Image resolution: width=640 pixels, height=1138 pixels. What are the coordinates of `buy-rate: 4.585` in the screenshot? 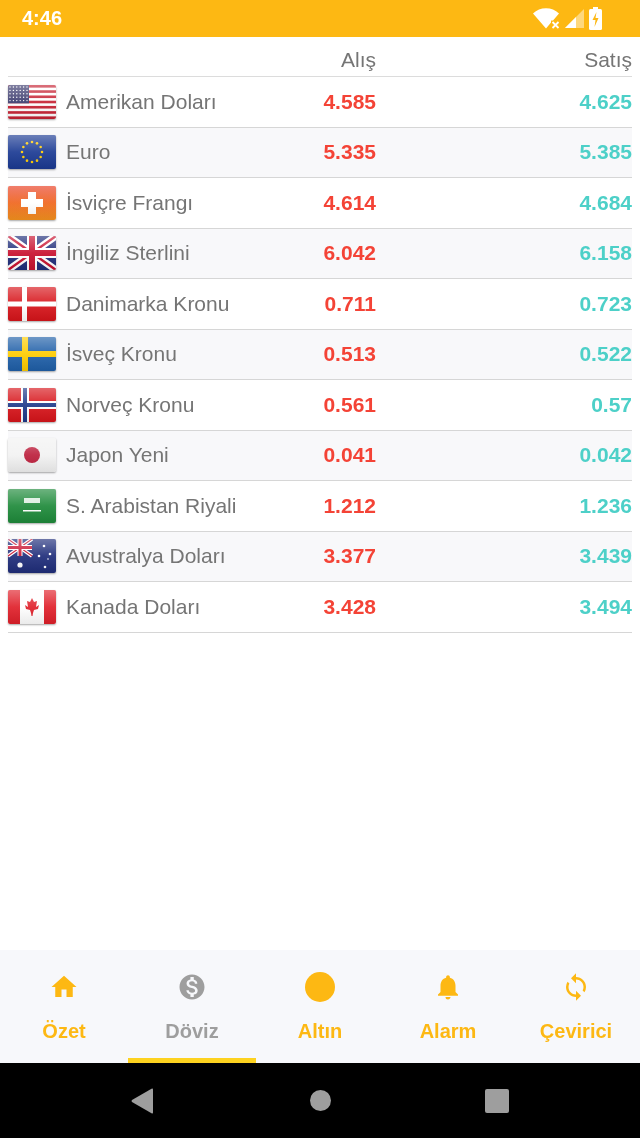 It's located at (349, 101).